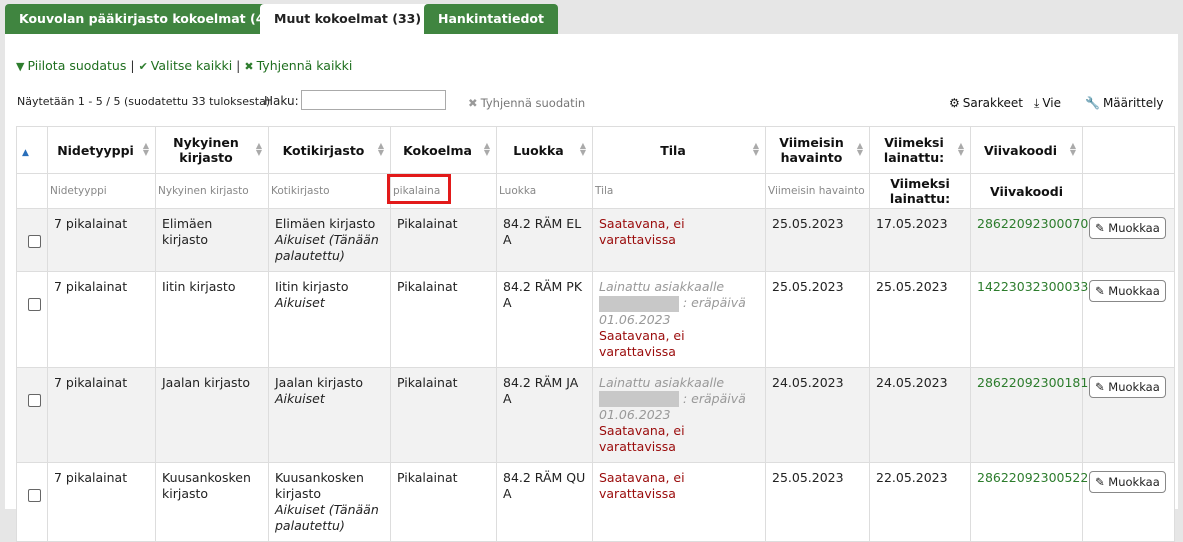 This screenshot has height=542, width=1183. I want to click on clear-all-label: Tyhjennä kaikki, so click(304, 65).